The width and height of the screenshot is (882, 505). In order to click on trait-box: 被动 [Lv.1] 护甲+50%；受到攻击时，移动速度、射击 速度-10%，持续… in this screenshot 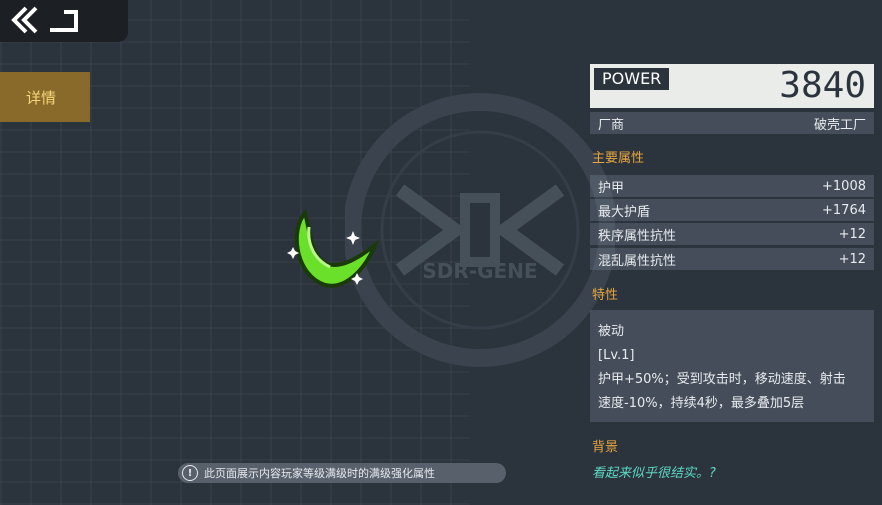, I will do `click(732, 366)`.